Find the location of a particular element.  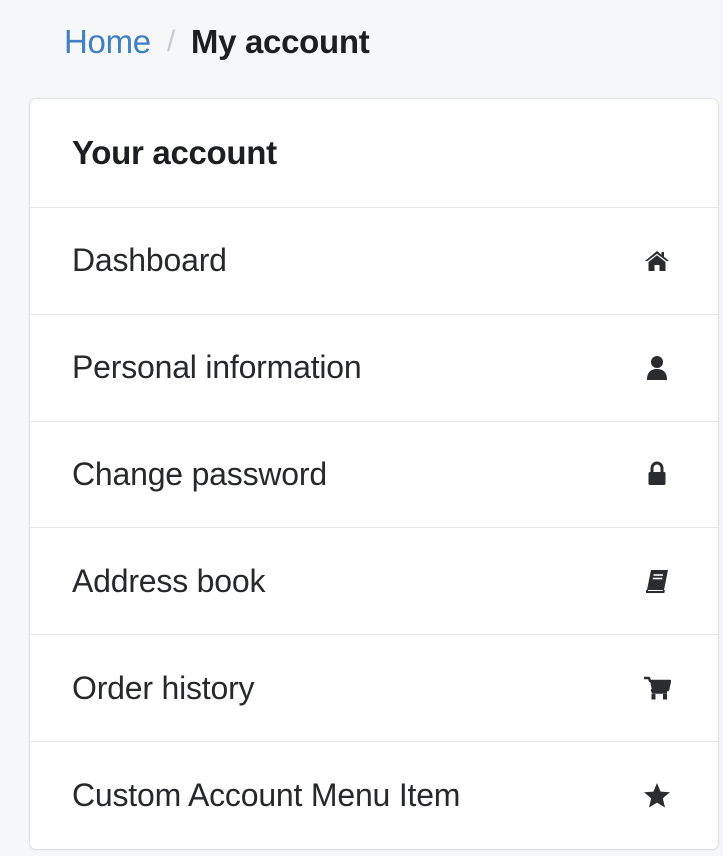

breadcrumb: Home / My account is located at coordinates (217, 42).